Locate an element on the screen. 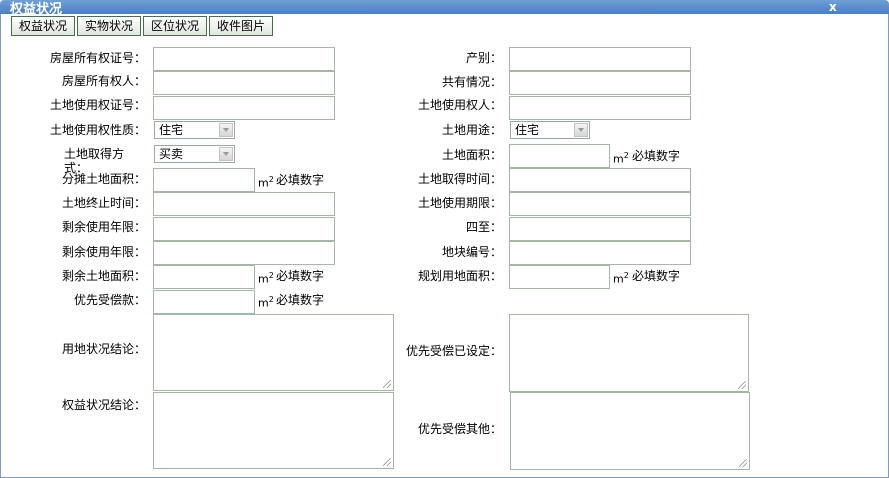 The width and height of the screenshot is (889, 478). shared-land-area-label: 分摊土地面积： is located at coordinates (103, 179).